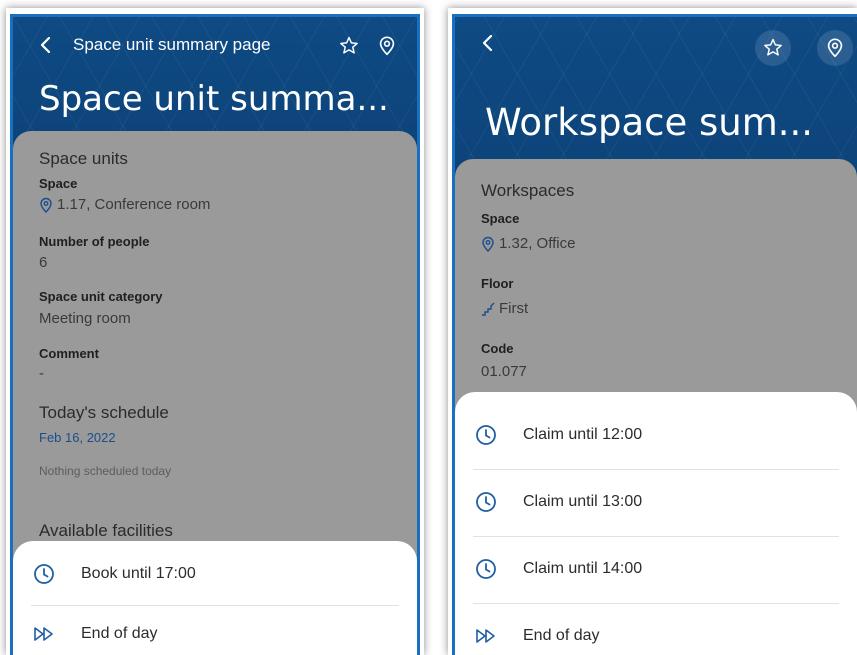 This screenshot has width=857, height=655. I want to click on action-sheet: Book until 17:00 End of day, so click(215, 598).